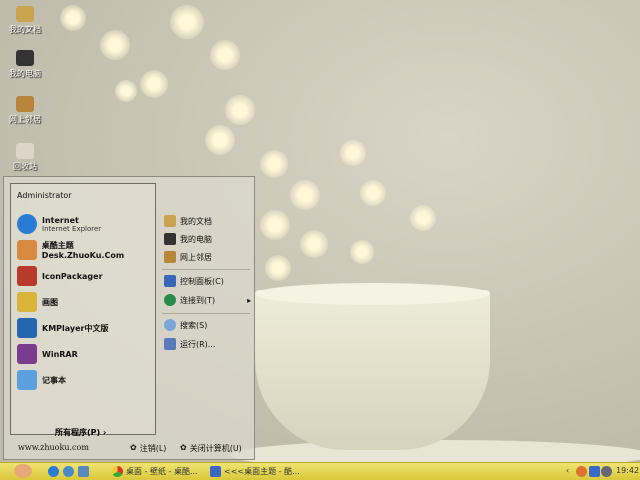 The image size is (640, 480). I want to click on cup, so click(372, 370).